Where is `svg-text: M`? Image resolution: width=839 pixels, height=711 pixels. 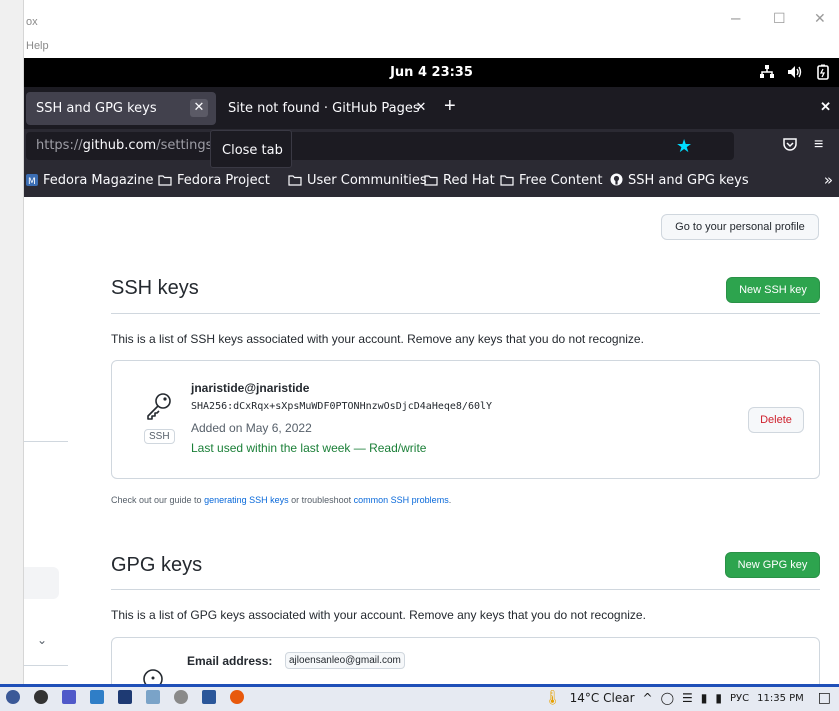
svg-text: M is located at coordinates (32, 181).